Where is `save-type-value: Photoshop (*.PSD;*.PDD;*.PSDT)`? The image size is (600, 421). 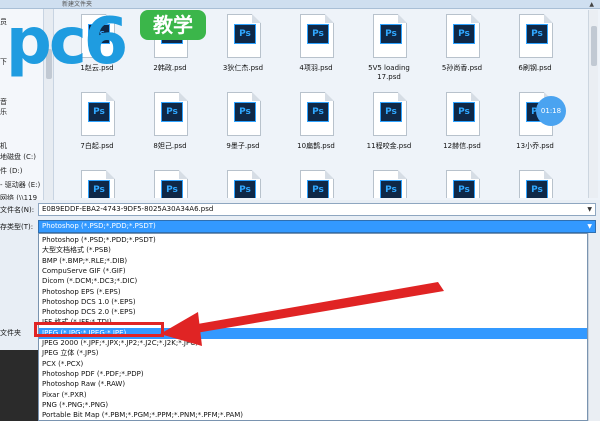 save-type-value: Photoshop (*.PSD;*.PDD;*.PSDT) is located at coordinates (99, 226).